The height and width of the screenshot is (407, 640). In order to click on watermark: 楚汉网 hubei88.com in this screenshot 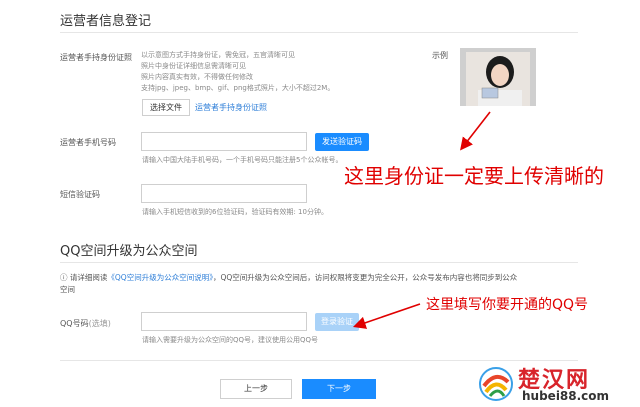, I will do `click(558, 384)`.